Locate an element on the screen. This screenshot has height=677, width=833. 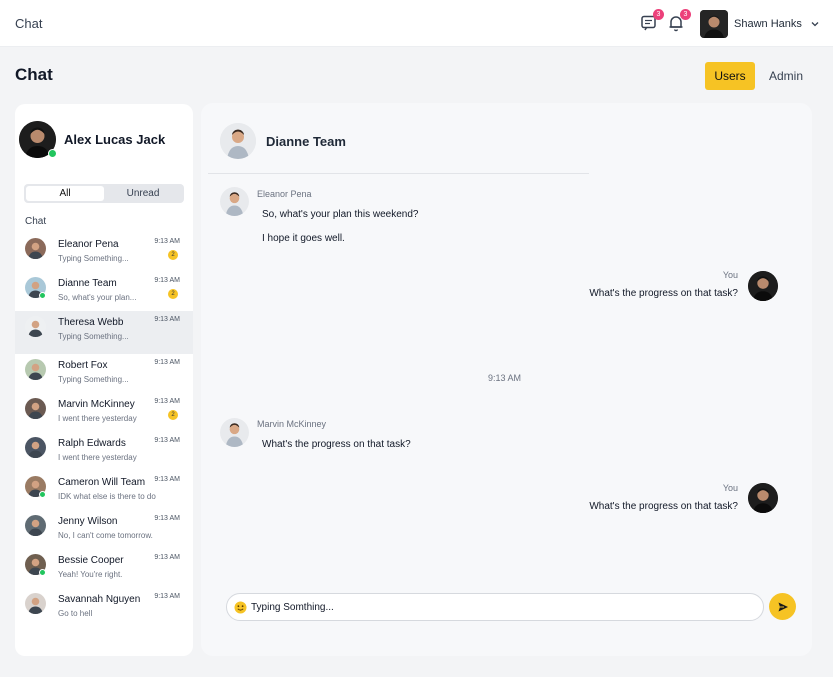
contact-item: Theresa Webb Typing Something... 9:13 AM is located at coordinates (104, 332).